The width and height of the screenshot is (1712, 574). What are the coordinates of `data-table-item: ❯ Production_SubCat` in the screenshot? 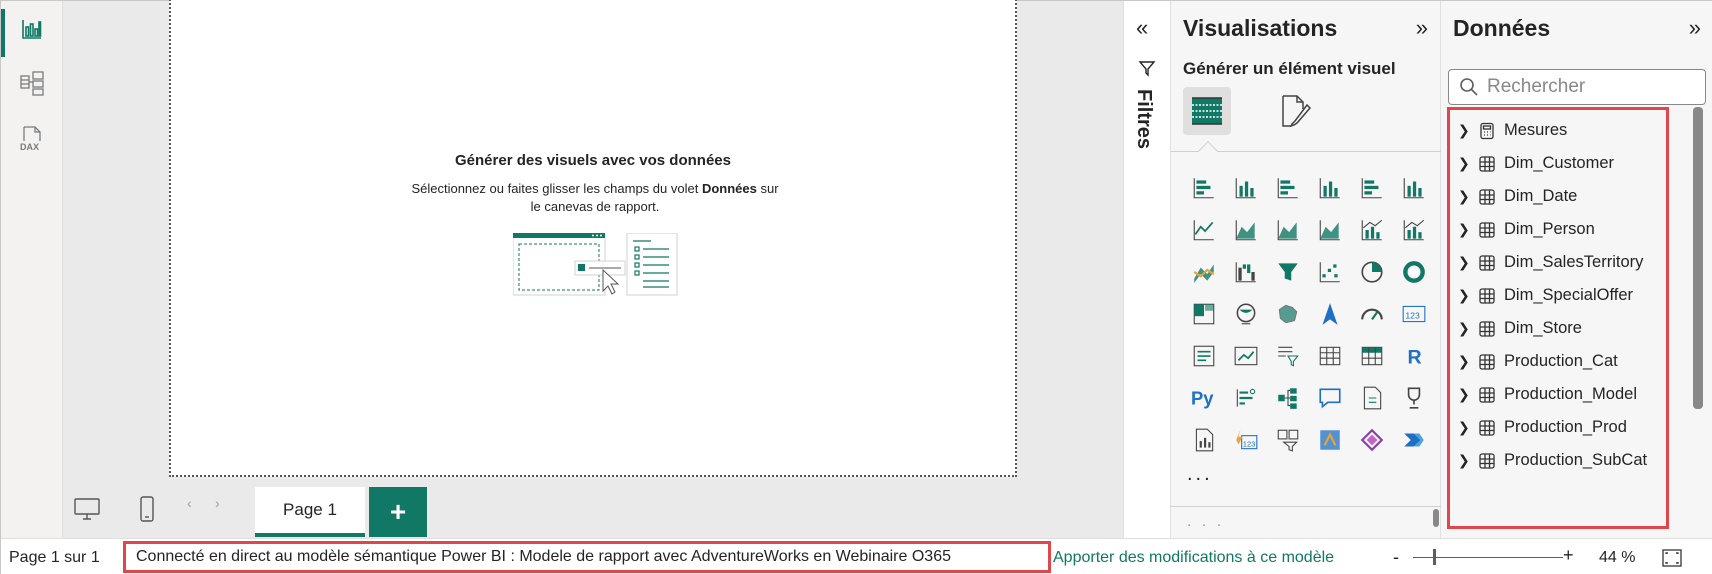 It's located at (1552, 460).